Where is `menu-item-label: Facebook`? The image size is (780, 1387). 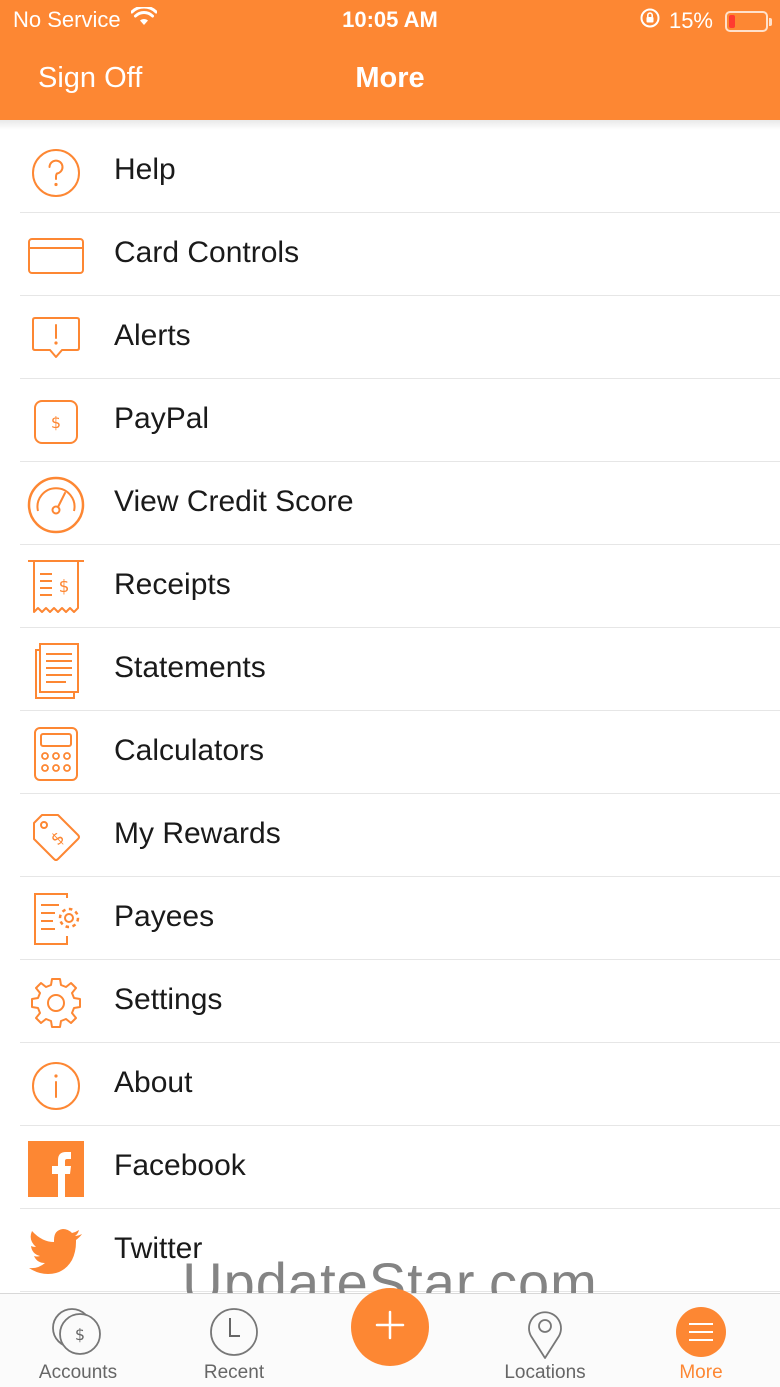 menu-item-label: Facebook is located at coordinates (180, 1165).